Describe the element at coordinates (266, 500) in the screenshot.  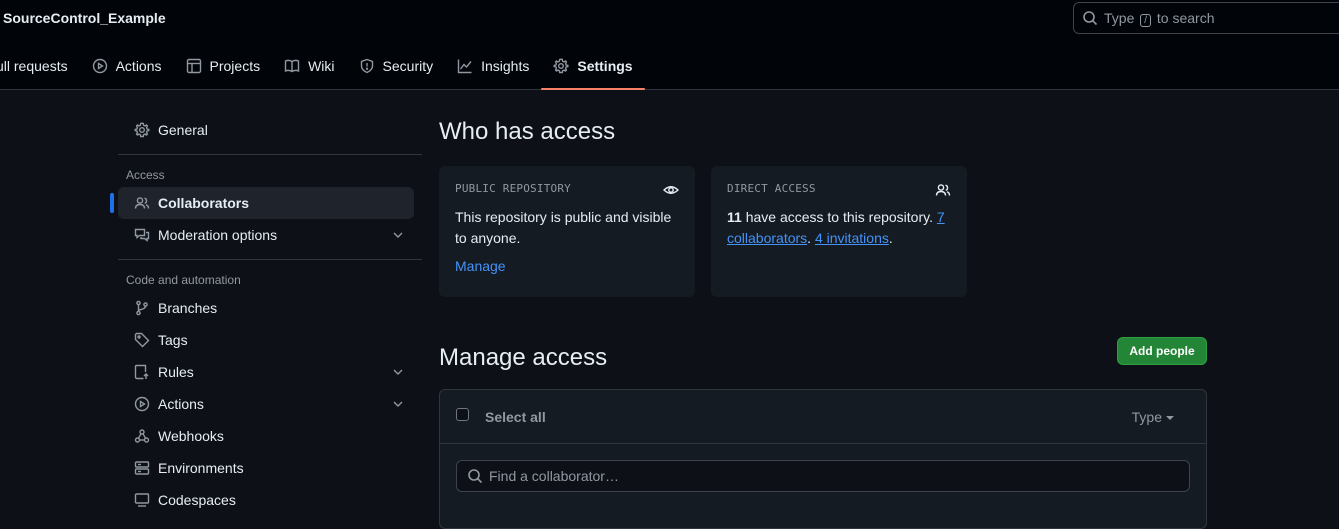
I see `sidebar-item-codespaces: Codespaces` at that location.